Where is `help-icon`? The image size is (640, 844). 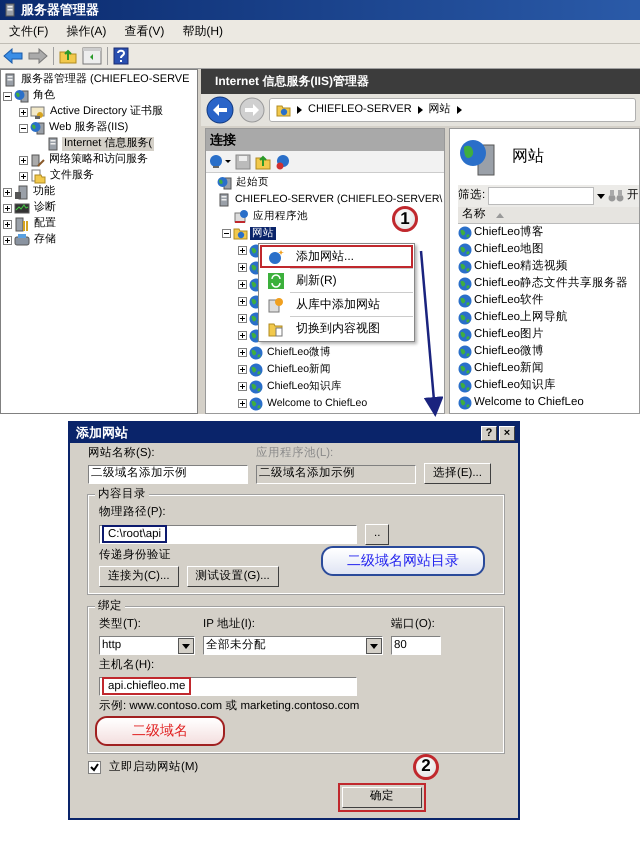
help-icon is located at coordinates (121, 56).